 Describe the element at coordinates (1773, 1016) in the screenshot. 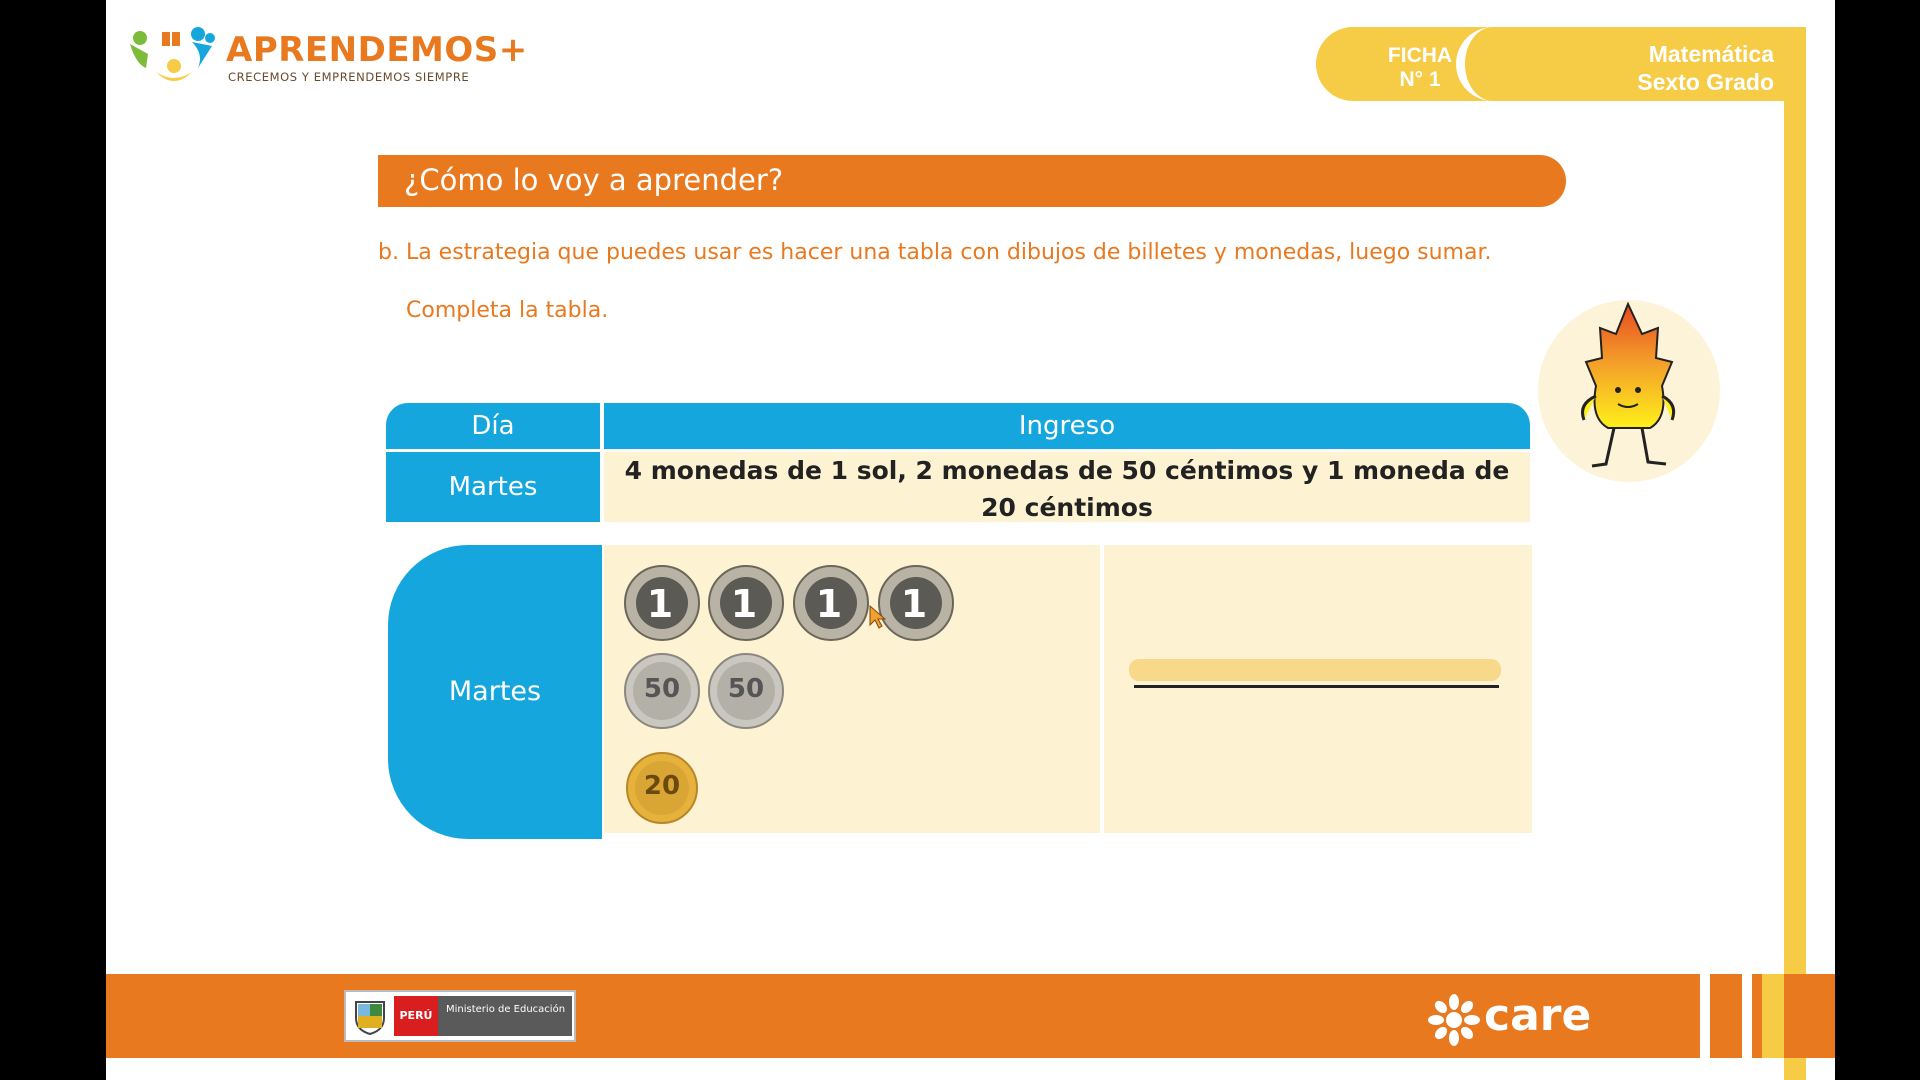

I see `footer-yellow-stripe` at that location.